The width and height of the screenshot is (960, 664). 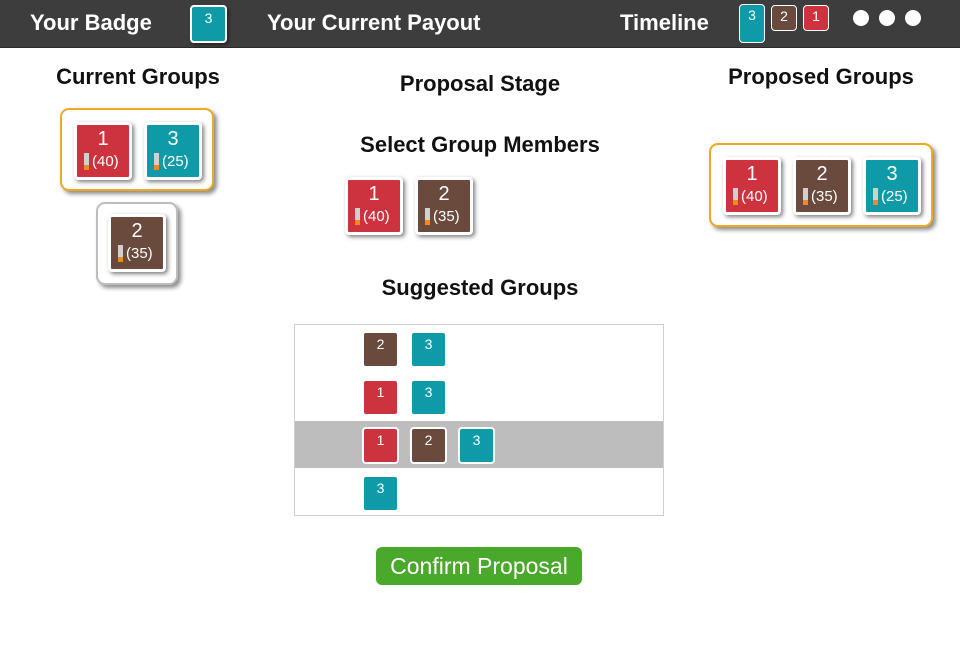 What do you see at coordinates (752, 23) in the screenshot?
I see `timeline-step-3: 3` at bounding box center [752, 23].